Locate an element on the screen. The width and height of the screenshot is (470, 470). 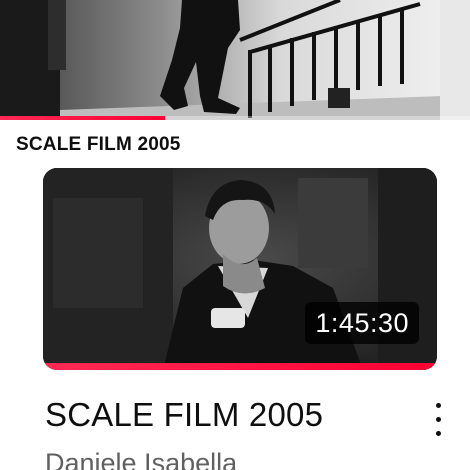
top-video-progress-bar is located at coordinates (235, 118).